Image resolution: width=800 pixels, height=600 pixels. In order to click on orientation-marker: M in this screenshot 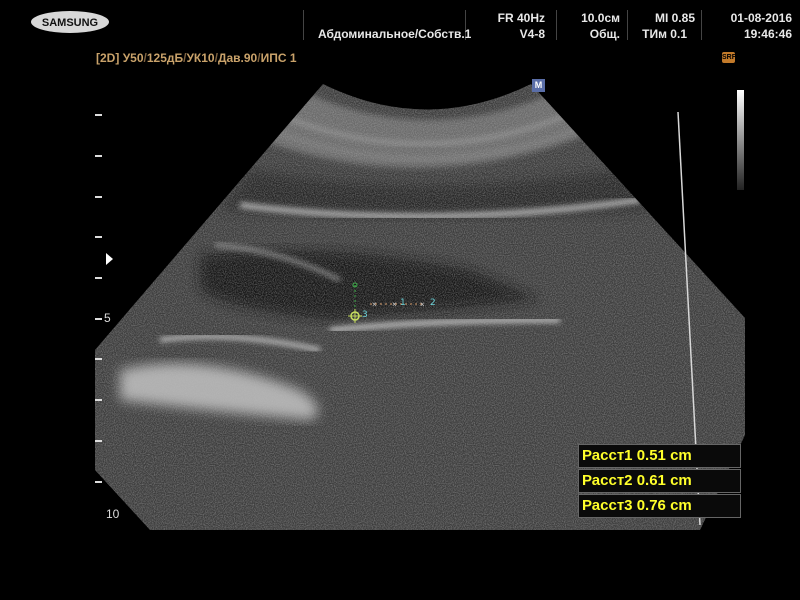, I will do `click(538, 85)`.